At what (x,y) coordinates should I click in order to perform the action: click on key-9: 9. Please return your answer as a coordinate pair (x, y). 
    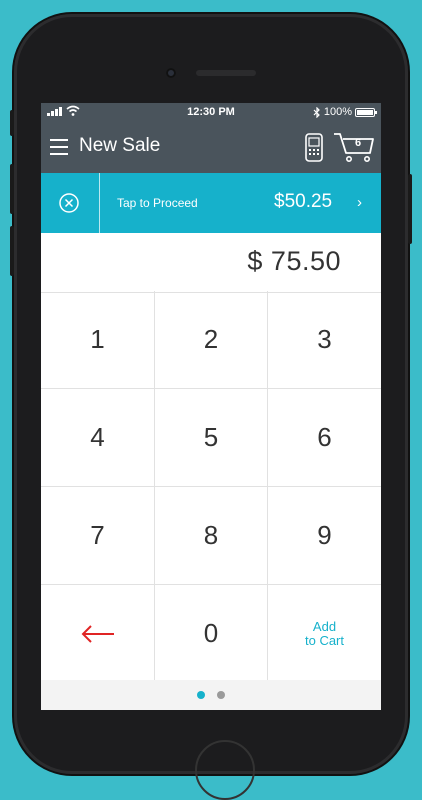
    Looking at the image, I should click on (324, 535).